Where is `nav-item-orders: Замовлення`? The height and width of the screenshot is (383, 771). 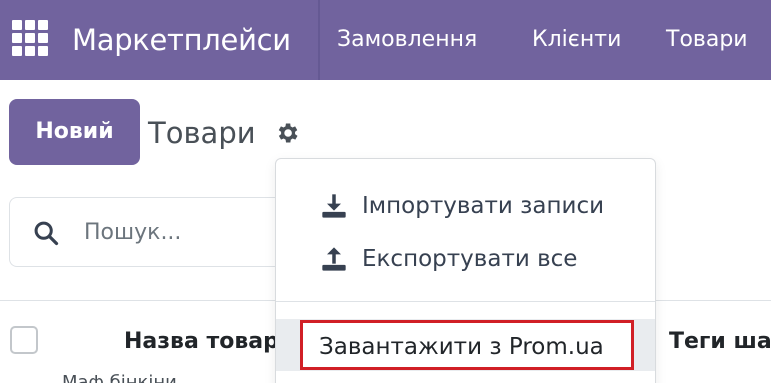
nav-item-orders: Замовлення is located at coordinates (407, 40).